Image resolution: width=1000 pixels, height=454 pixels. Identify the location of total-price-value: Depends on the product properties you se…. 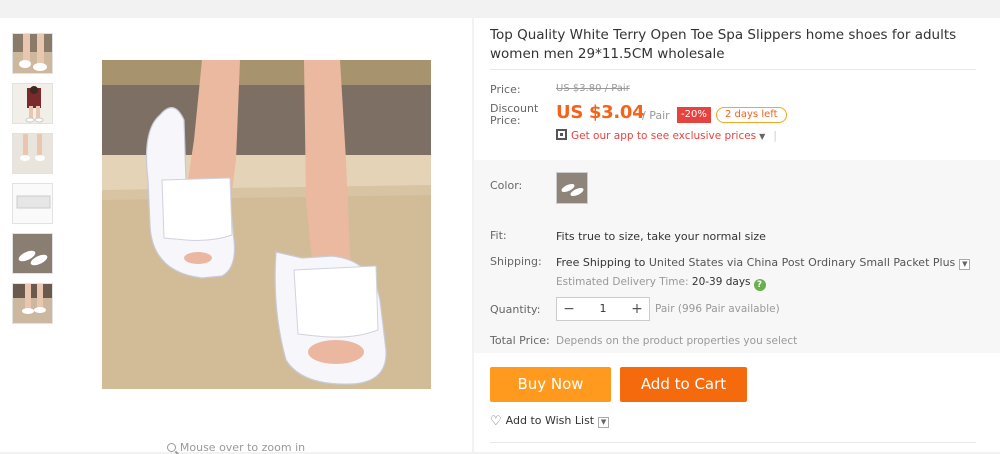
(677, 341).